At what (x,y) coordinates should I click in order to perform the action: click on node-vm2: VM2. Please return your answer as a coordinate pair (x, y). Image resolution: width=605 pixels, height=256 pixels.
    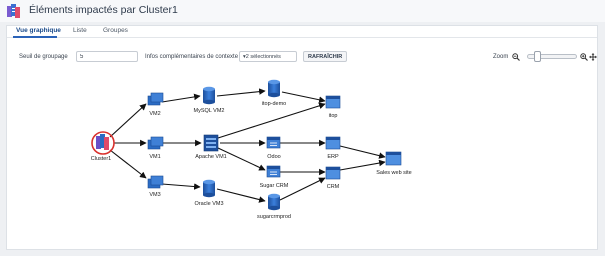
    Looking at the image, I should click on (155, 104).